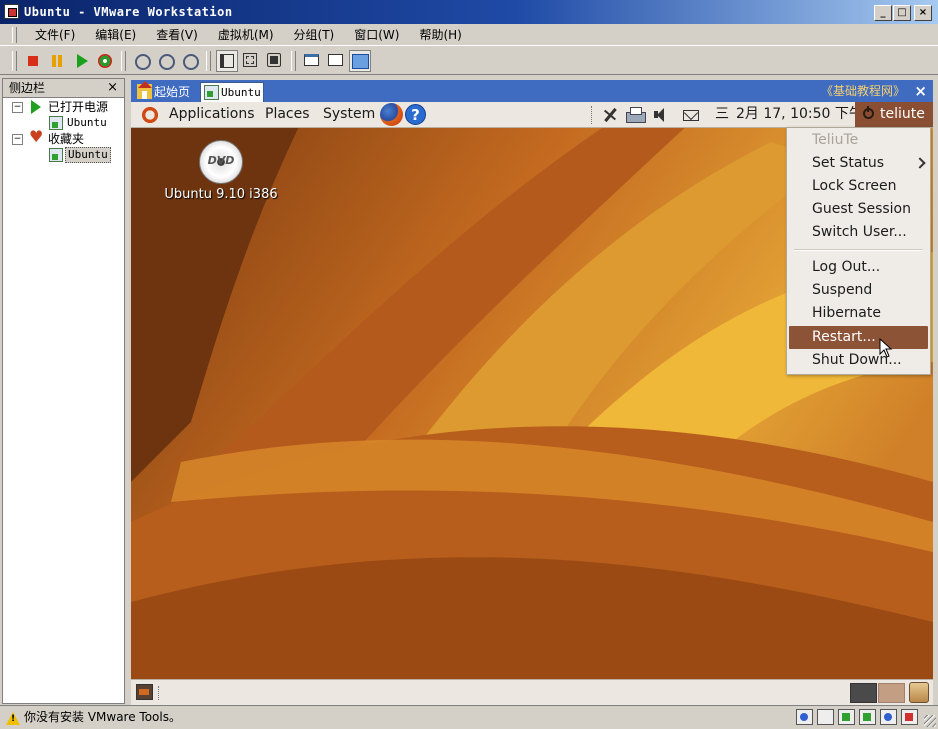 The height and width of the screenshot is (729, 938). Describe the element at coordinates (894, 114) in the screenshot. I see `user-switcher-button: teliute` at that location.